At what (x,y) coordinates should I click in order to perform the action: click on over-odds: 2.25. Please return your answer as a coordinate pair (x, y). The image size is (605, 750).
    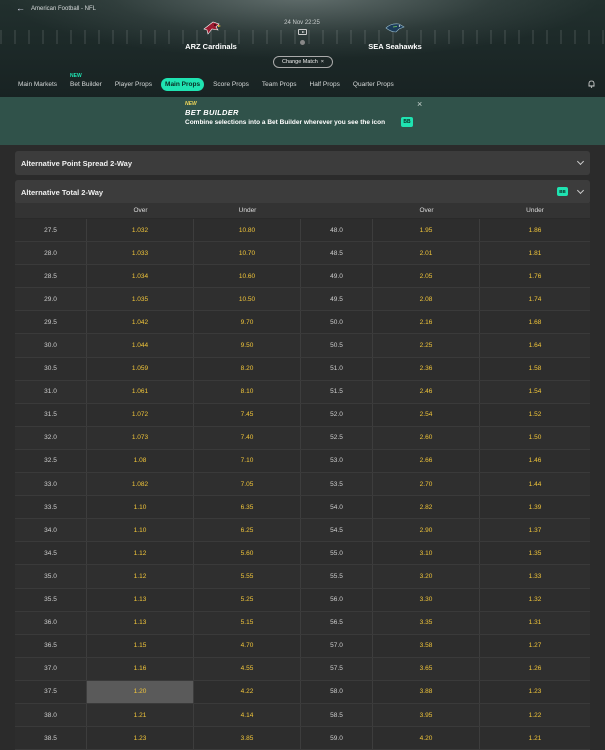
    Looking at the image, I should click on (426, 345).